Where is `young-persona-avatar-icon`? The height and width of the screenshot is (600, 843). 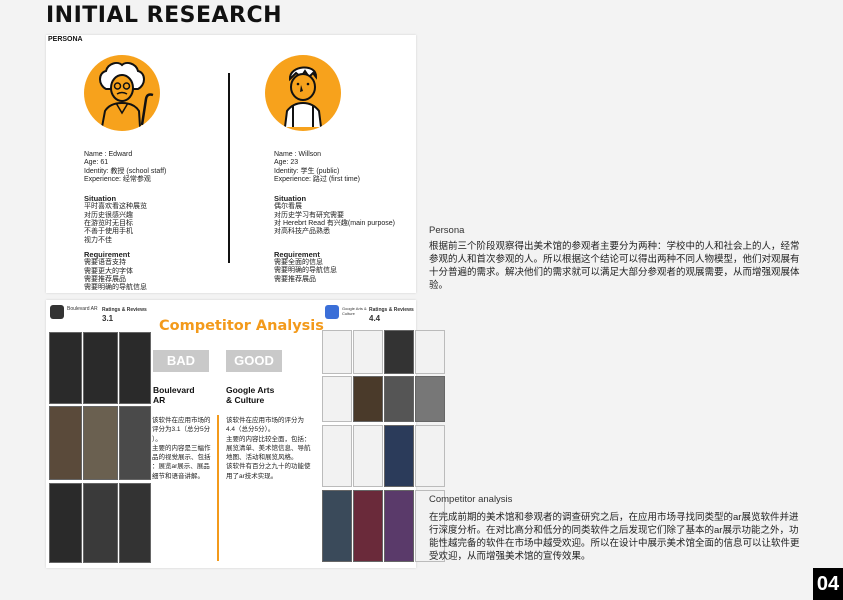 young-persona-avatar-icon is located at coordinates (303, 93).